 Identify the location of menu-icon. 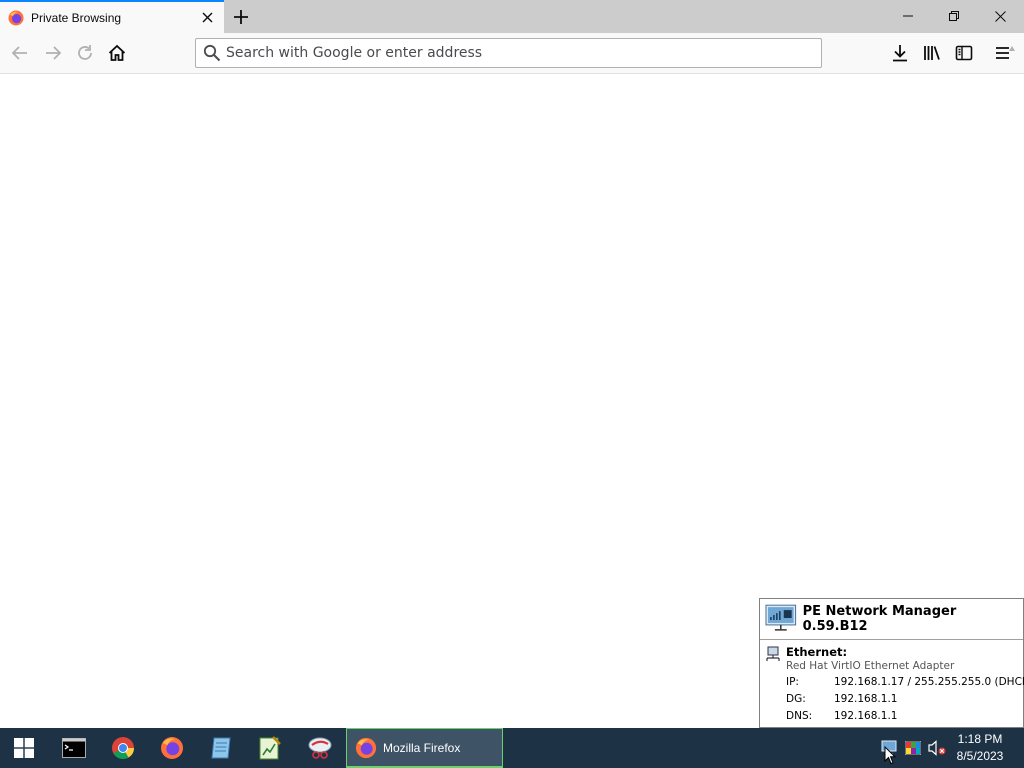
(1005, 52).